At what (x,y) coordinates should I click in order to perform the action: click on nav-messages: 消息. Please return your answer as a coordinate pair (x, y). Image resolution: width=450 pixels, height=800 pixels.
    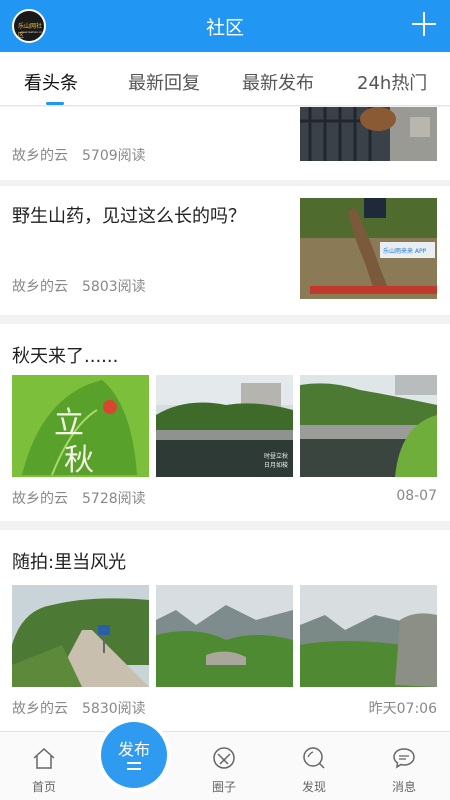
    Looking at the image, I should click on (404, 766).